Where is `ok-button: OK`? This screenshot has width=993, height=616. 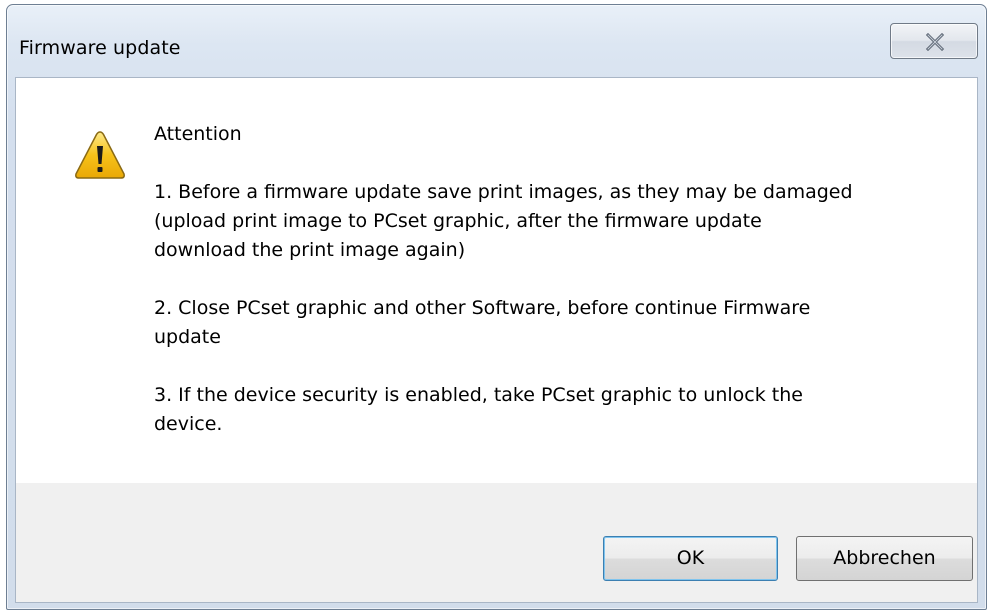 ok-button: OK is located at coordinates (690, 558).